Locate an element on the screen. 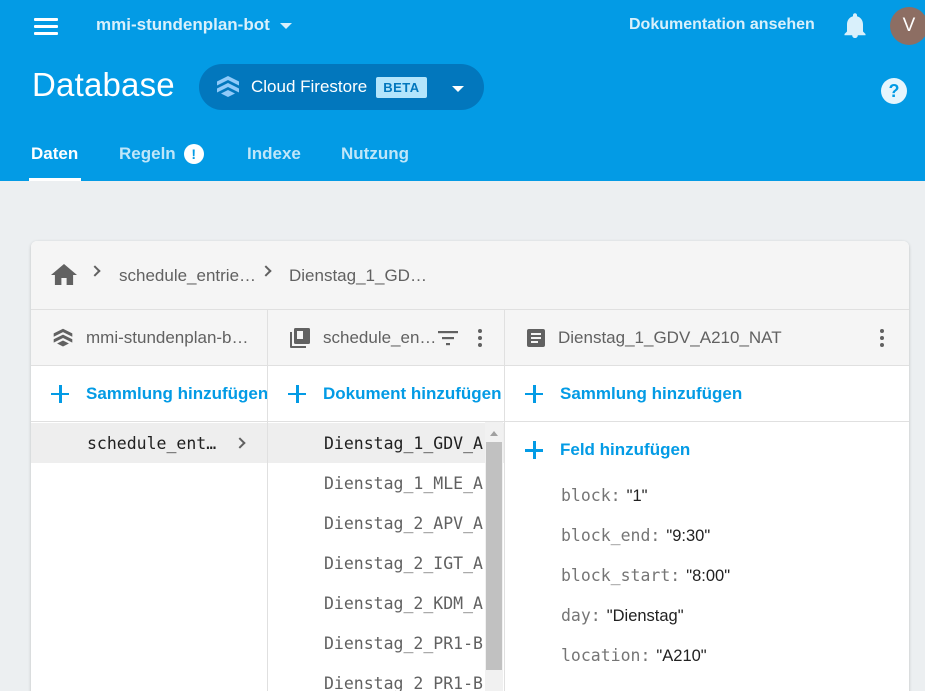 The width and height of the screenshot is (925, 691). list-item: Dienstag_2_APV_A is located at coordinates (386, 523).